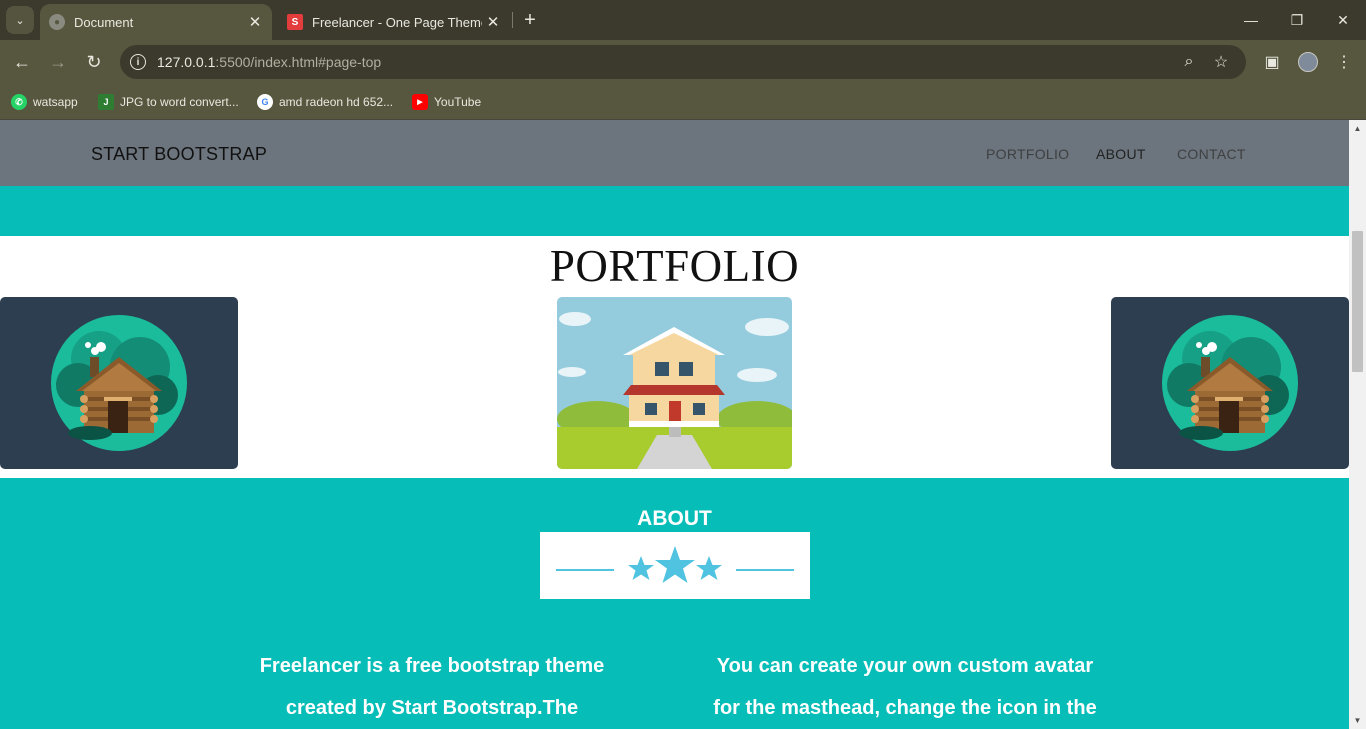 The width and height of the screenshot is (1366, 729). I want to click on tab-title: Document, so click(104, 22).